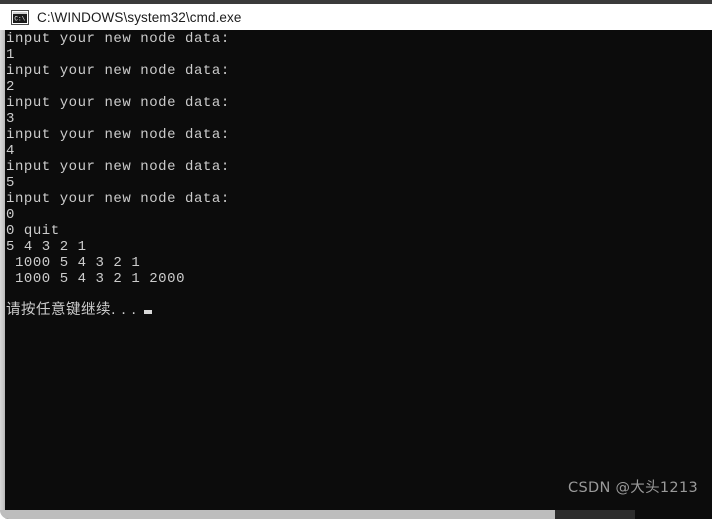 This screenshot has width=712, height=519. I want to click on console-line: 1000 5 4 3 2 1, so click(73, 263).